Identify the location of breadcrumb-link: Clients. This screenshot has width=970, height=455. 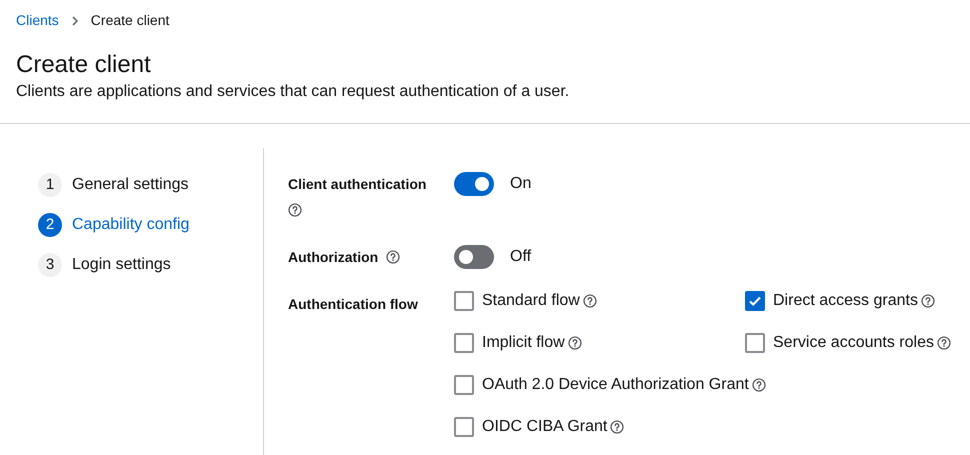
(37, 20).